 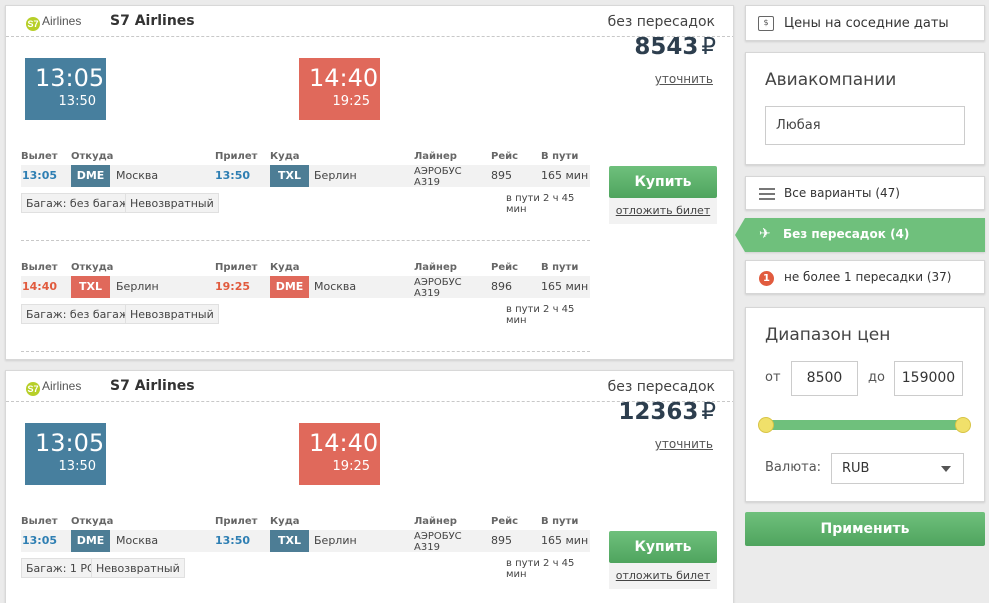 I want to click on price-to-label: до, so click(x=876, y=377).